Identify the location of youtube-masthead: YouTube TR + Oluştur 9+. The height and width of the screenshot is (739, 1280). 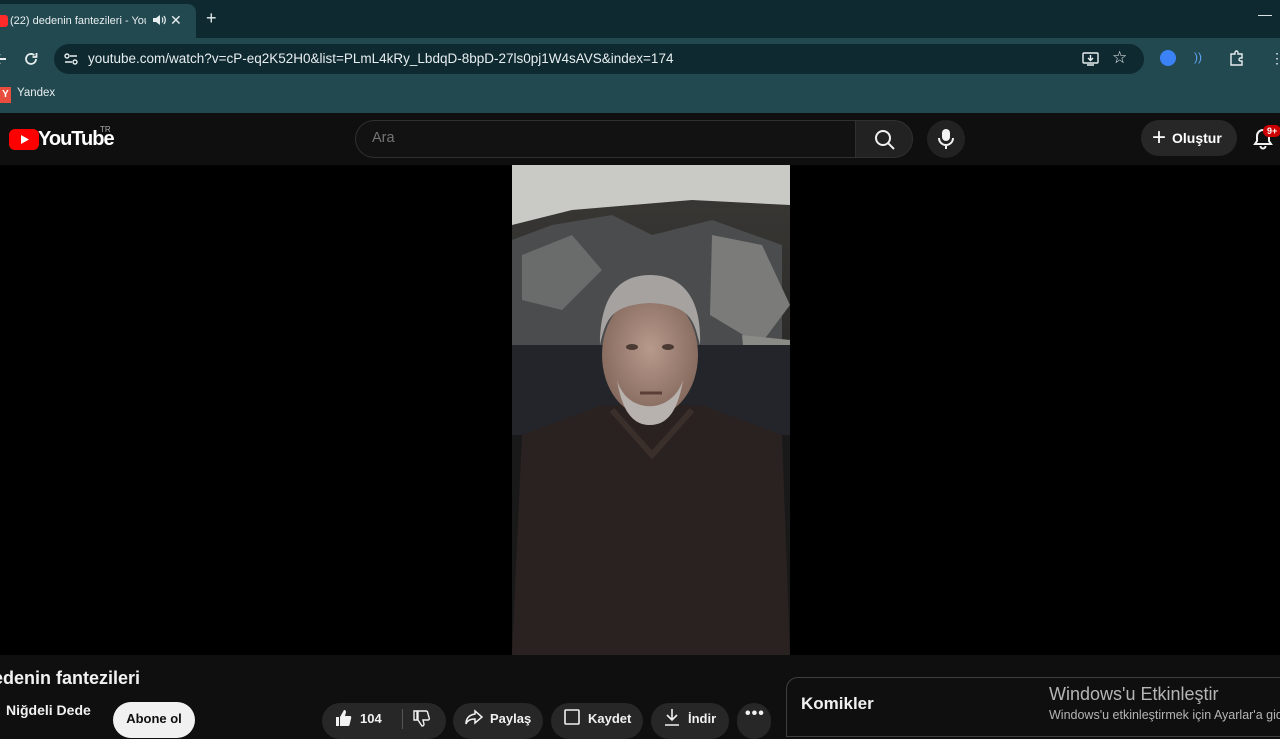
(640, 139).